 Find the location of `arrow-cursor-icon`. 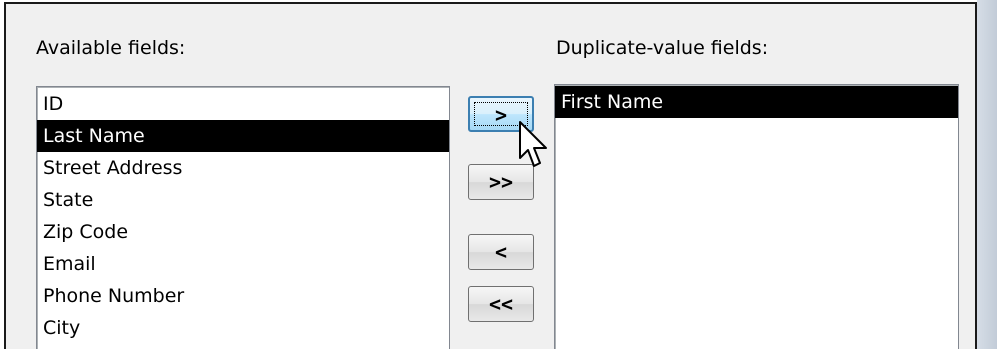

arrow-cursor-icon is located at coordinates (533, 144).